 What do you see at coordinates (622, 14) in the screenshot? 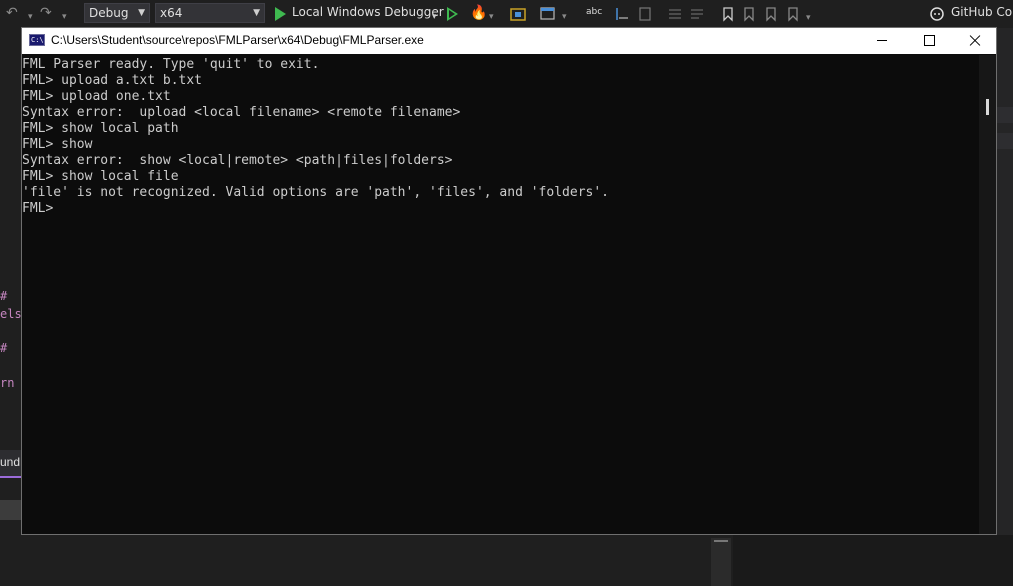
I see `format-icon` at bounding box center [622, 14].